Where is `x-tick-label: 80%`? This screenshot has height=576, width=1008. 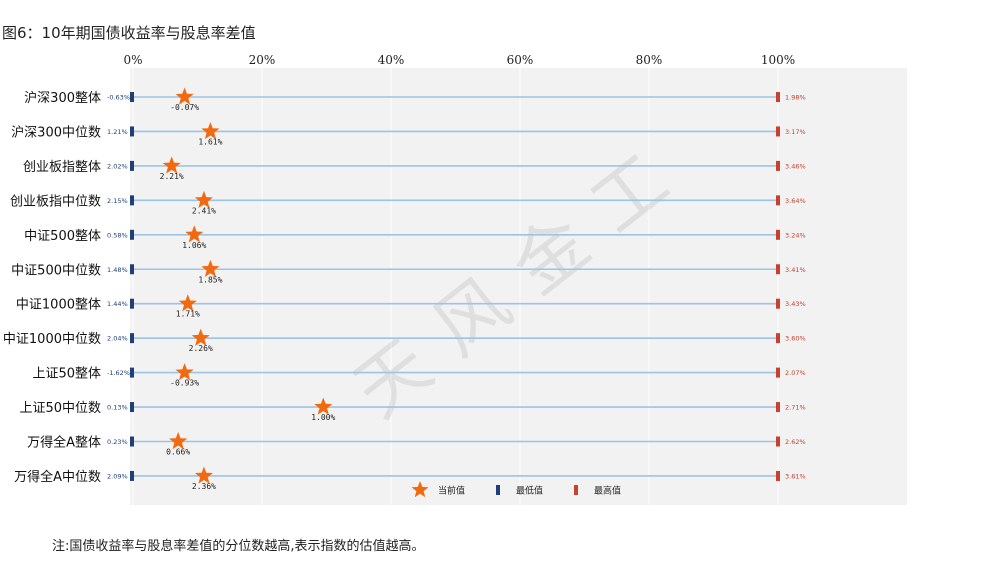 x-tick-label: 80% is located at coordinates (649, 60).